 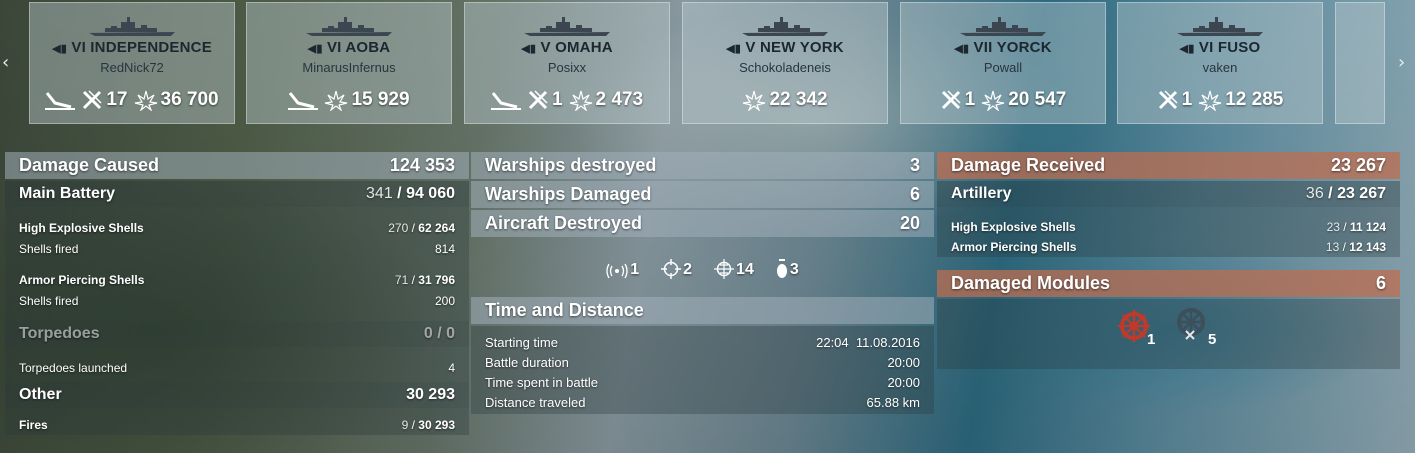 What do you see at coordinates (903, 382) in the screenshot?
I see `time-in-battle-value: 20:00` at bounding box center [903, 382].